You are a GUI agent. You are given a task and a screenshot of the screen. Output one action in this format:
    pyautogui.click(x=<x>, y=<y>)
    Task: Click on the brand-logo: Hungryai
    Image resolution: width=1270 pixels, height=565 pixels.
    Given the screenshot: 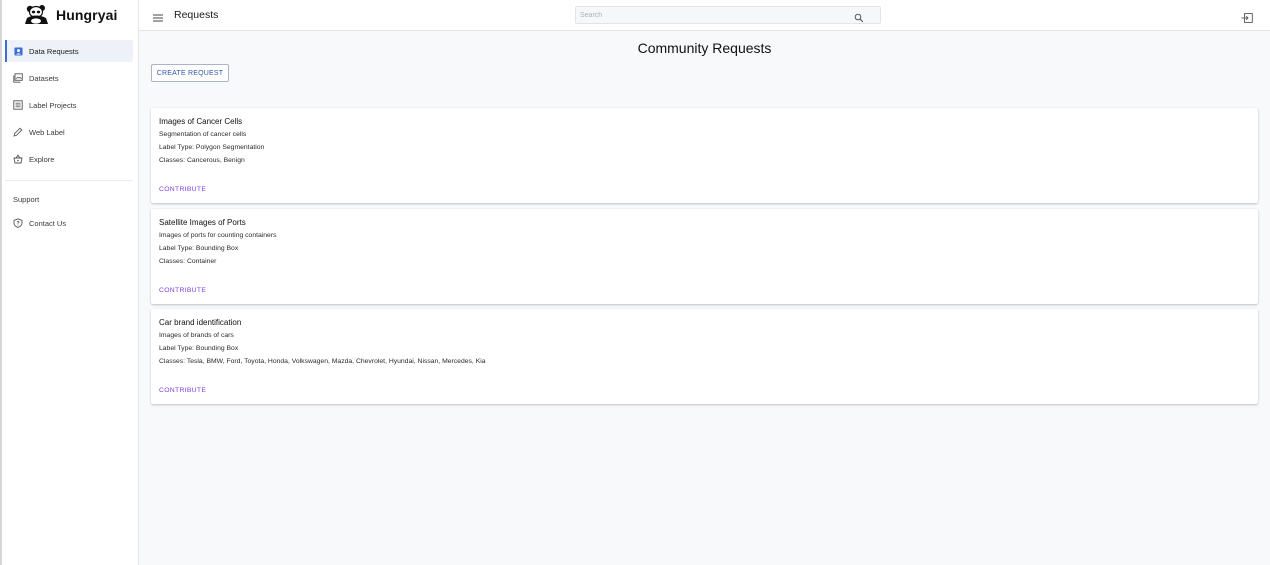 What is the action you would take?
    pyautogui.click(x=70, y=15)
    